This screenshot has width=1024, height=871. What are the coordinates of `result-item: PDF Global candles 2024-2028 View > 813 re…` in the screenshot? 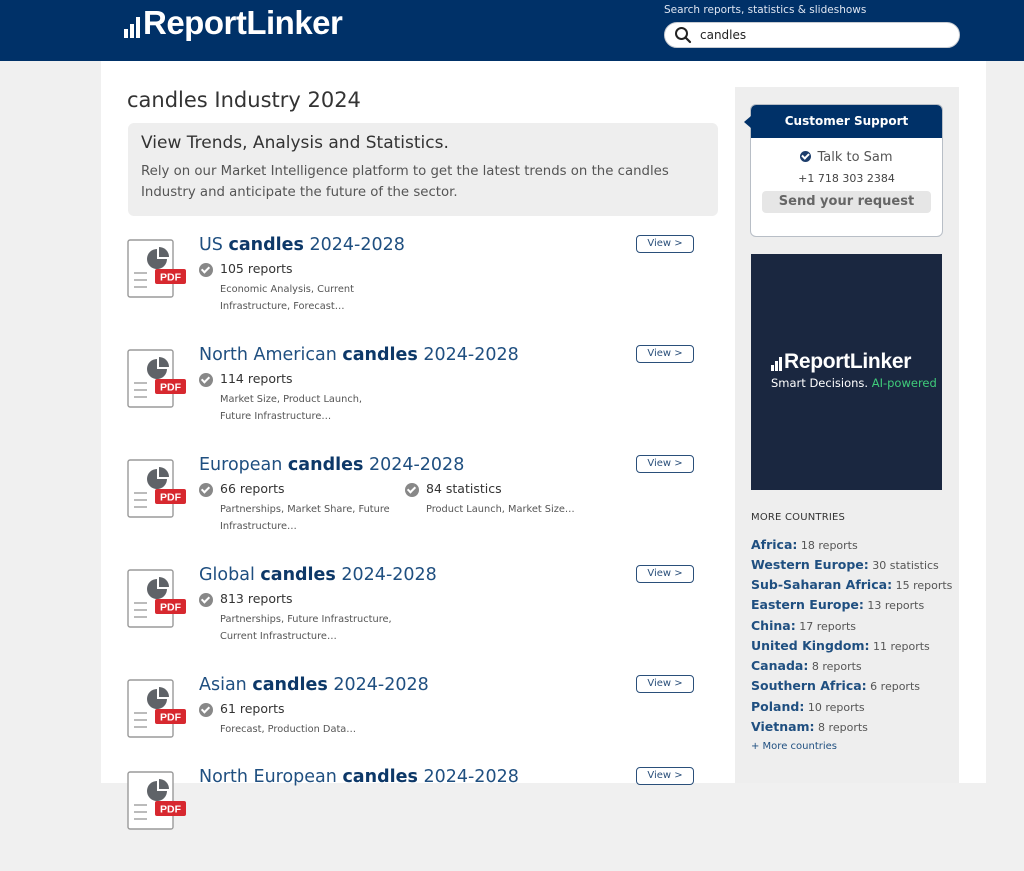 It's located at (412, 617).